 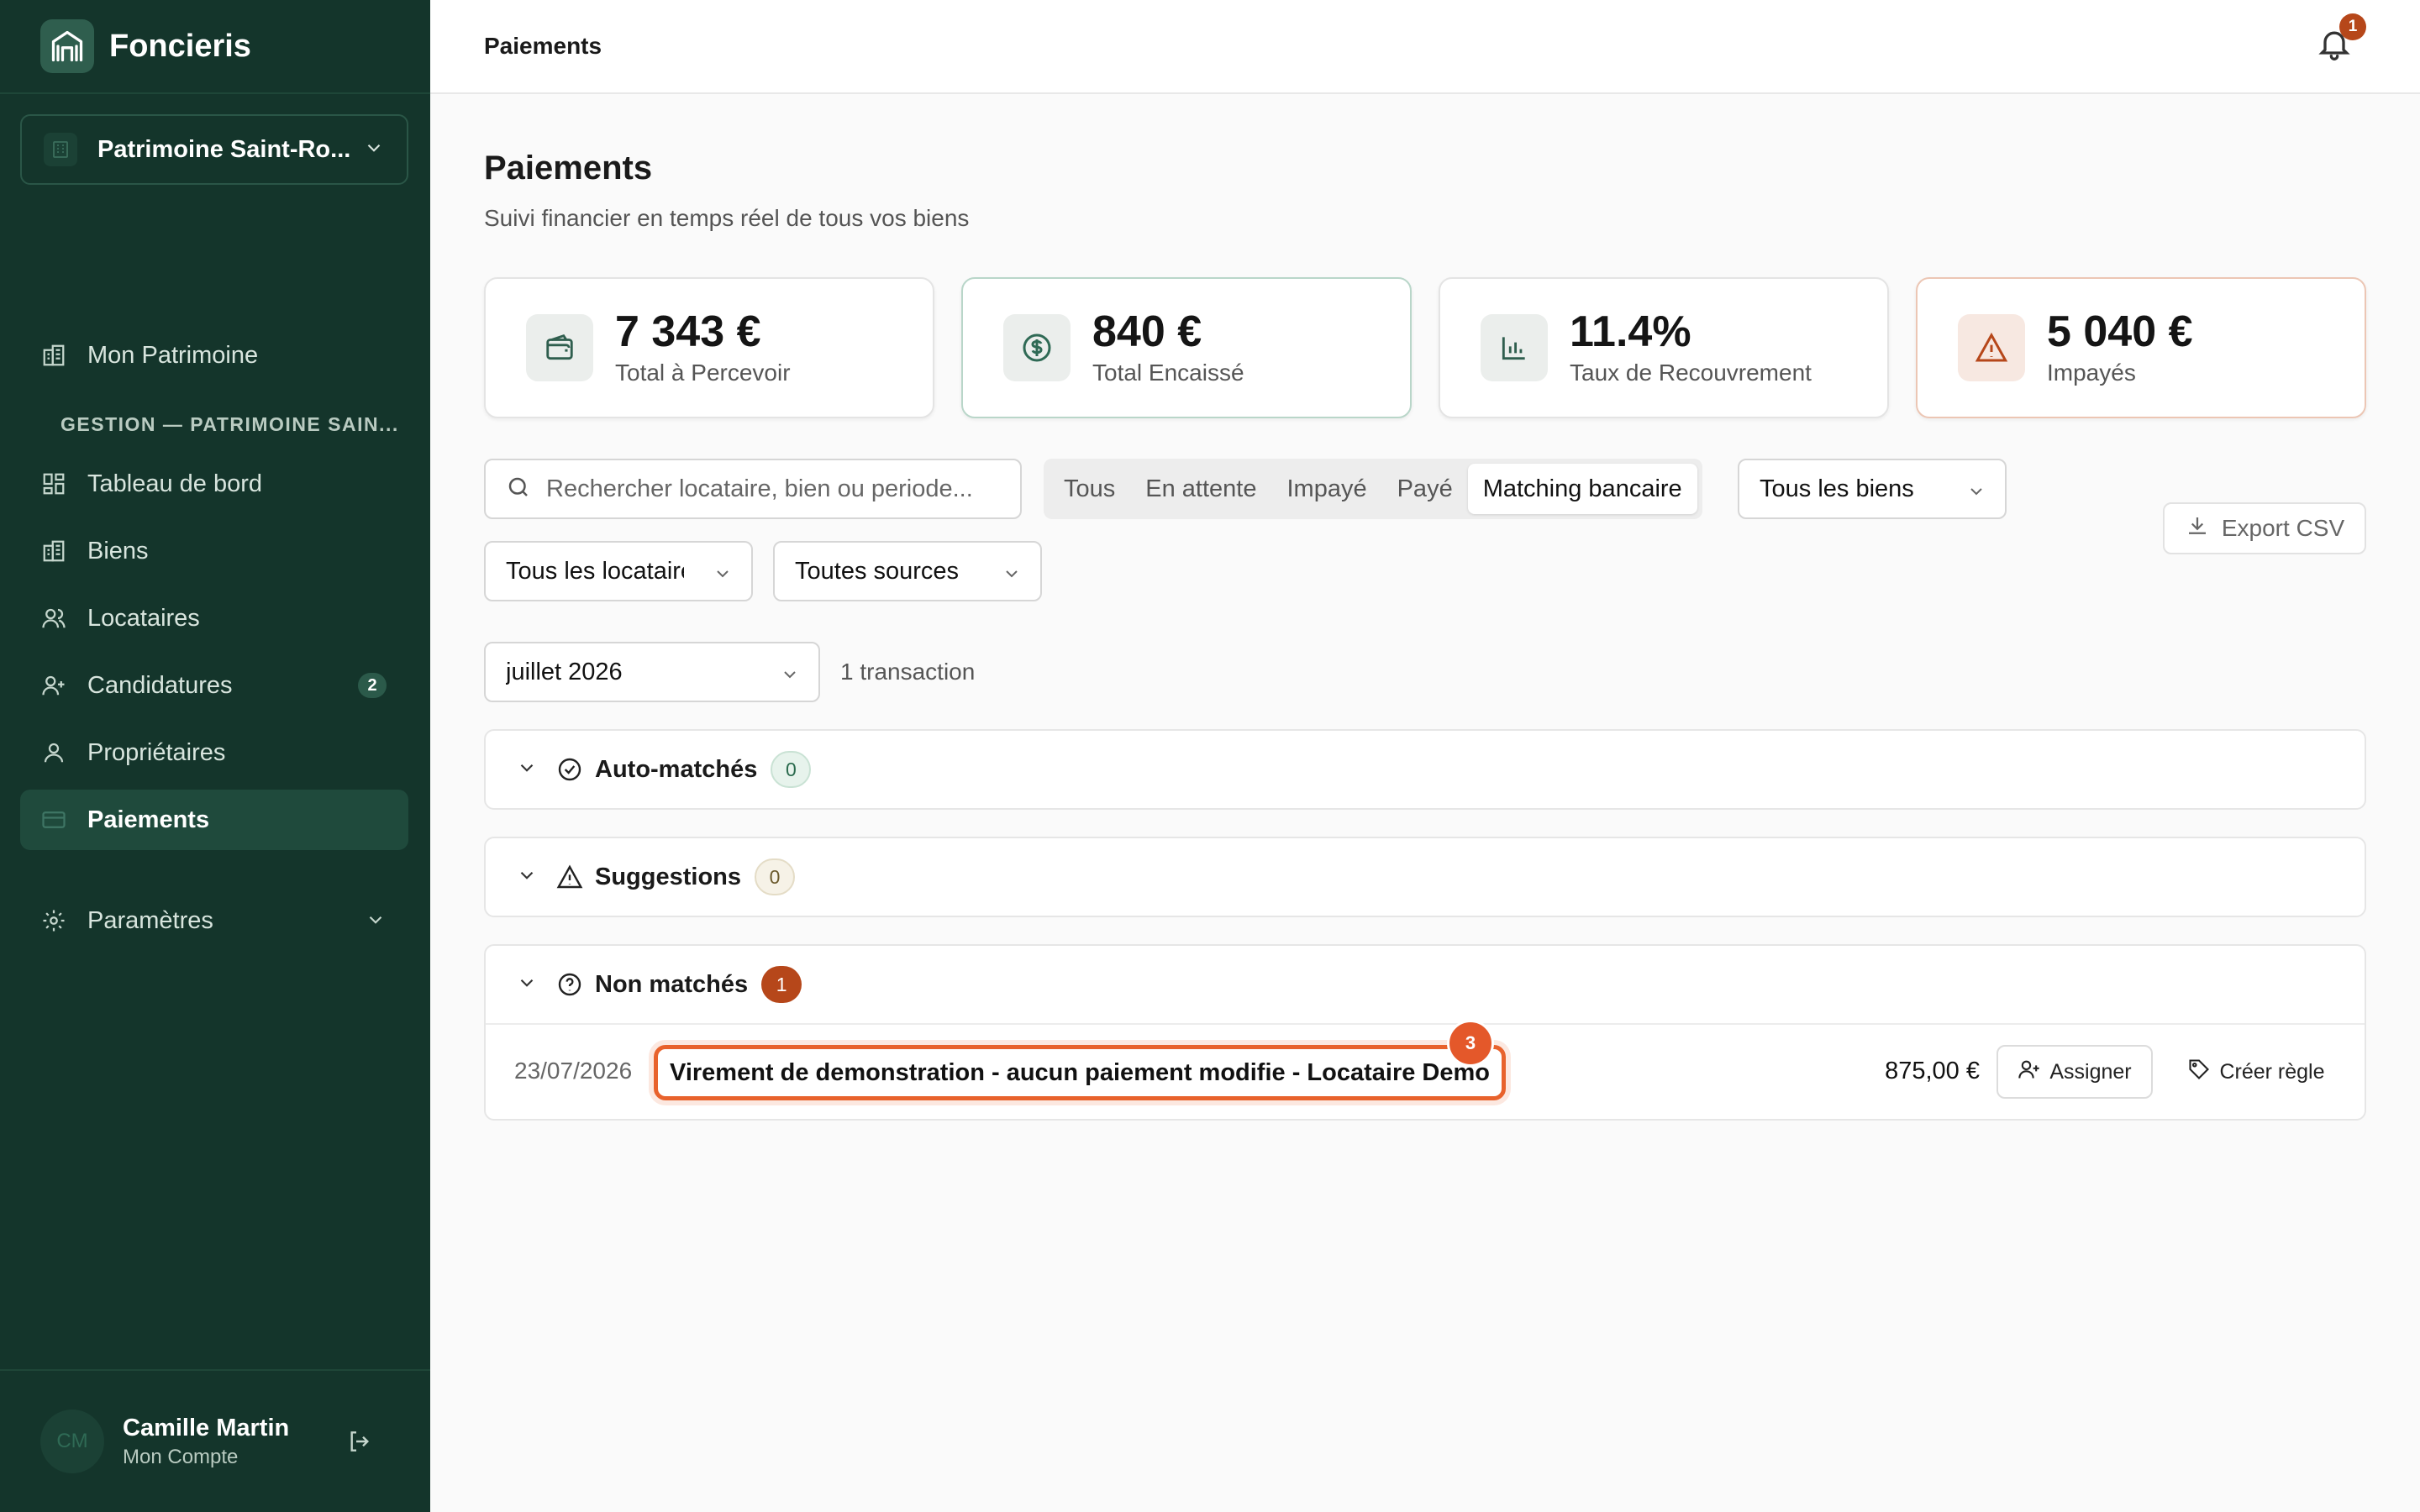 I want to click on sidebar-item-locataires: Locataires, so click(x=214, y=618).